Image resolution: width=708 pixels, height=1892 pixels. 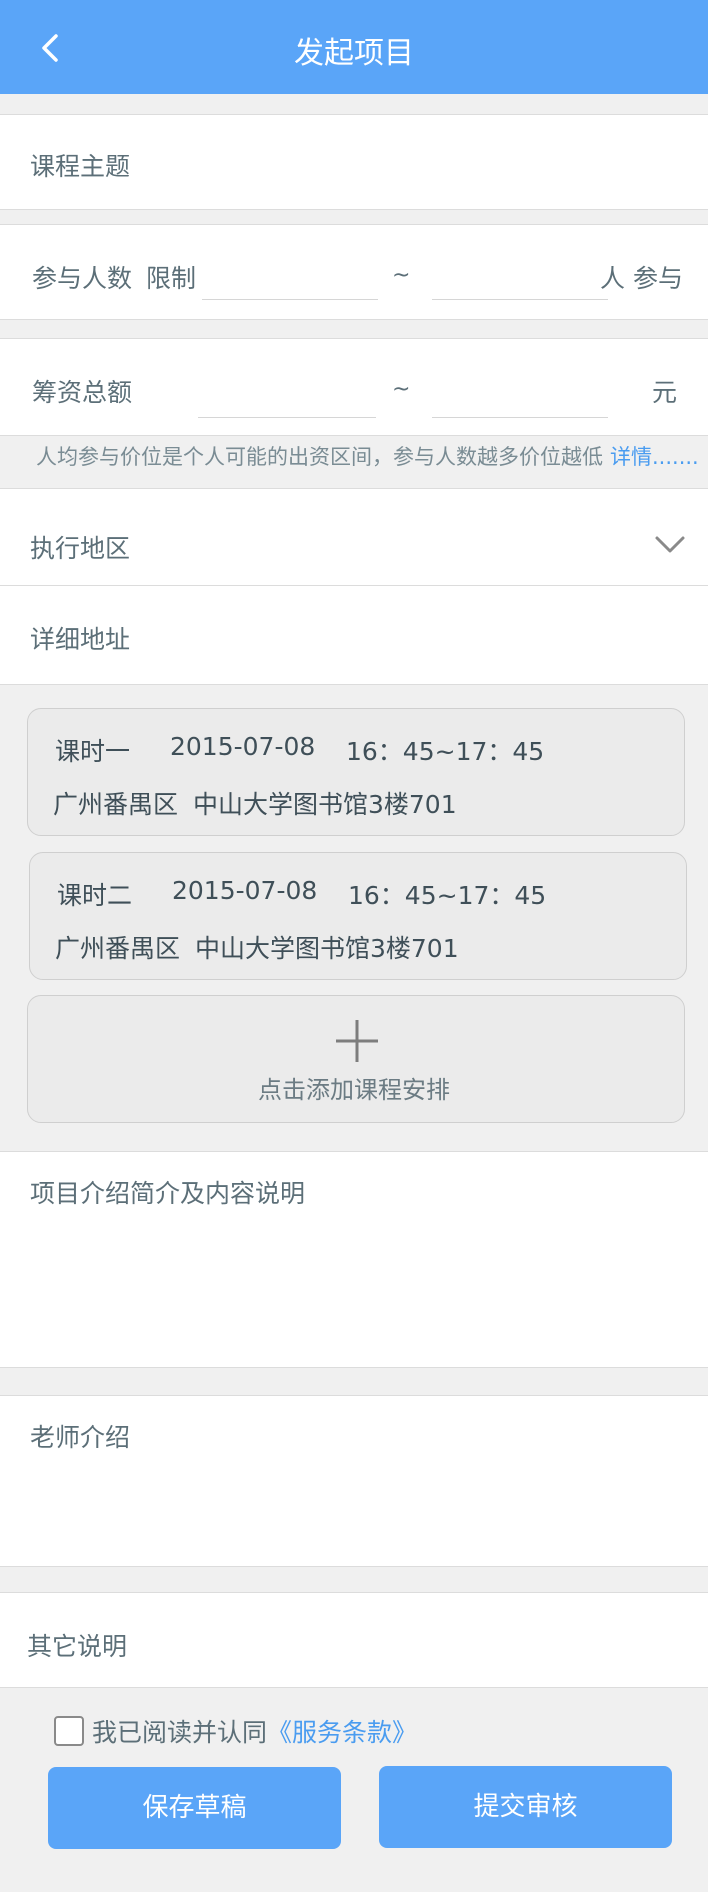 I want to click on plus-icon, so click(x=357, y=1041).